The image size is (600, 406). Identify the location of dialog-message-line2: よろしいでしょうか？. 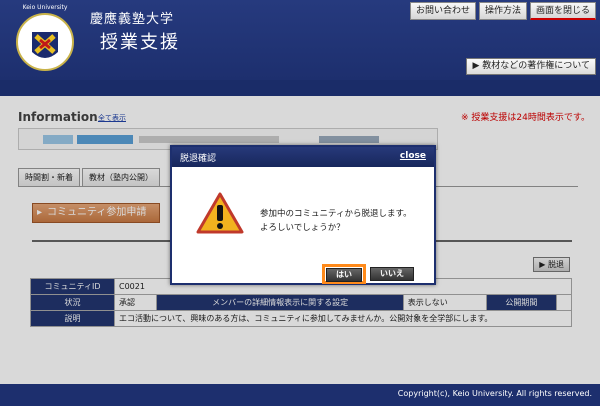
(302, 228).